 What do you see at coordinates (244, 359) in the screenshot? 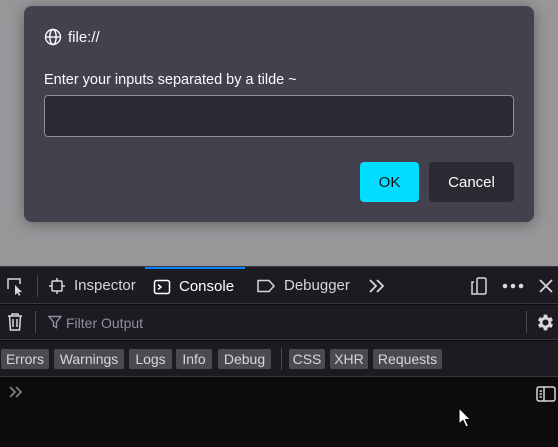
I see `filter-debug-button: Debug` at bounding box center [244, 359].